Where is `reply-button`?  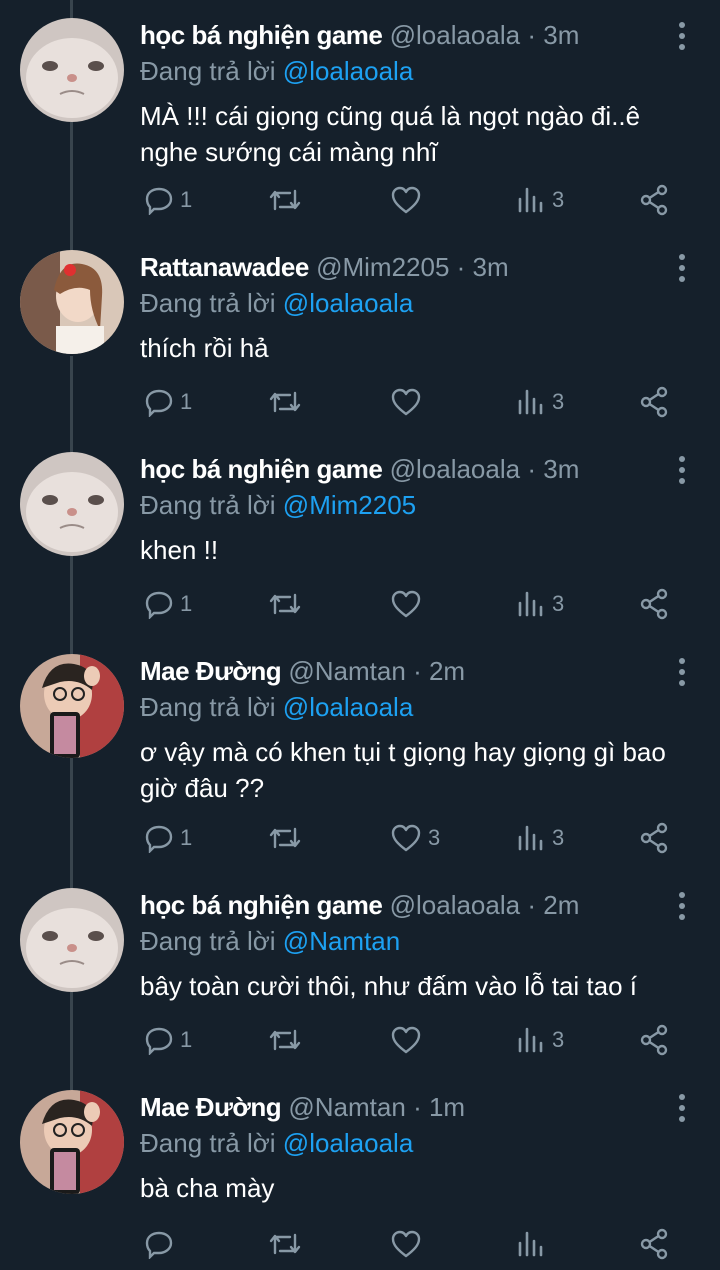
reply-button is located at coordinates (162, 1244).